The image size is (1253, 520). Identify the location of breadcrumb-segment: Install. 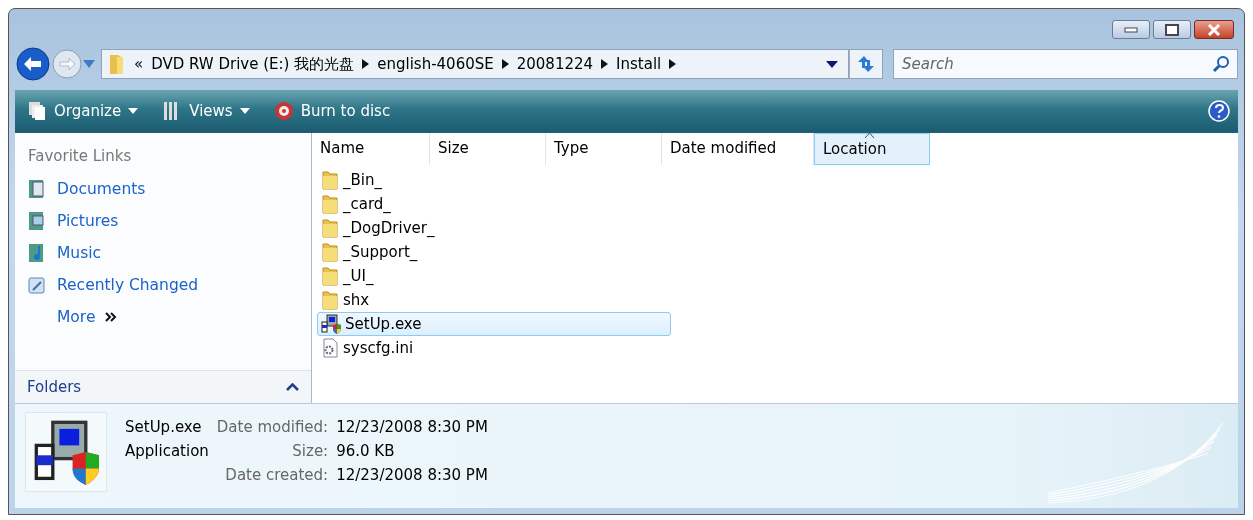
(639, 64).